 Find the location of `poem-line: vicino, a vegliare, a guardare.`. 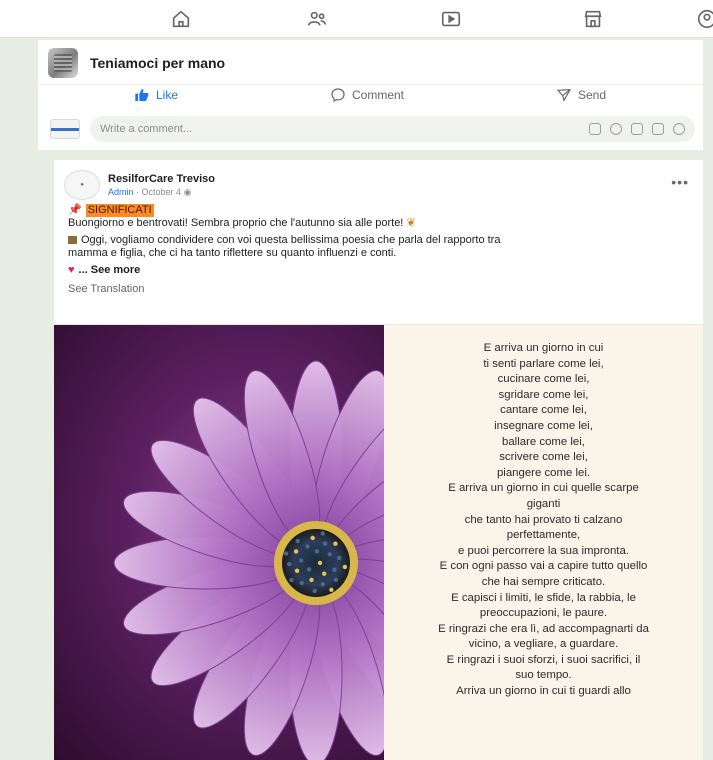

poem-line: vicino, a vegliare, a guardare. is located at coordinates (543, 644).